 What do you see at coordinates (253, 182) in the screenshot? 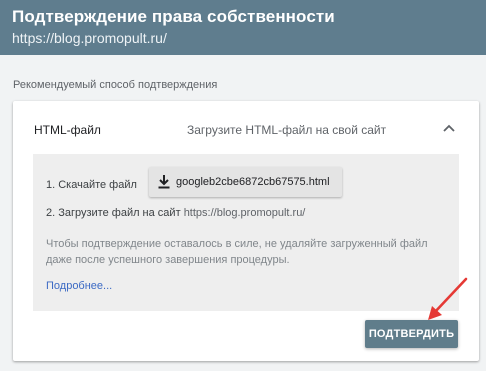
I see `download-file-name: googleb2cbe6872cb67575.html` at bounding box center [253, 182].